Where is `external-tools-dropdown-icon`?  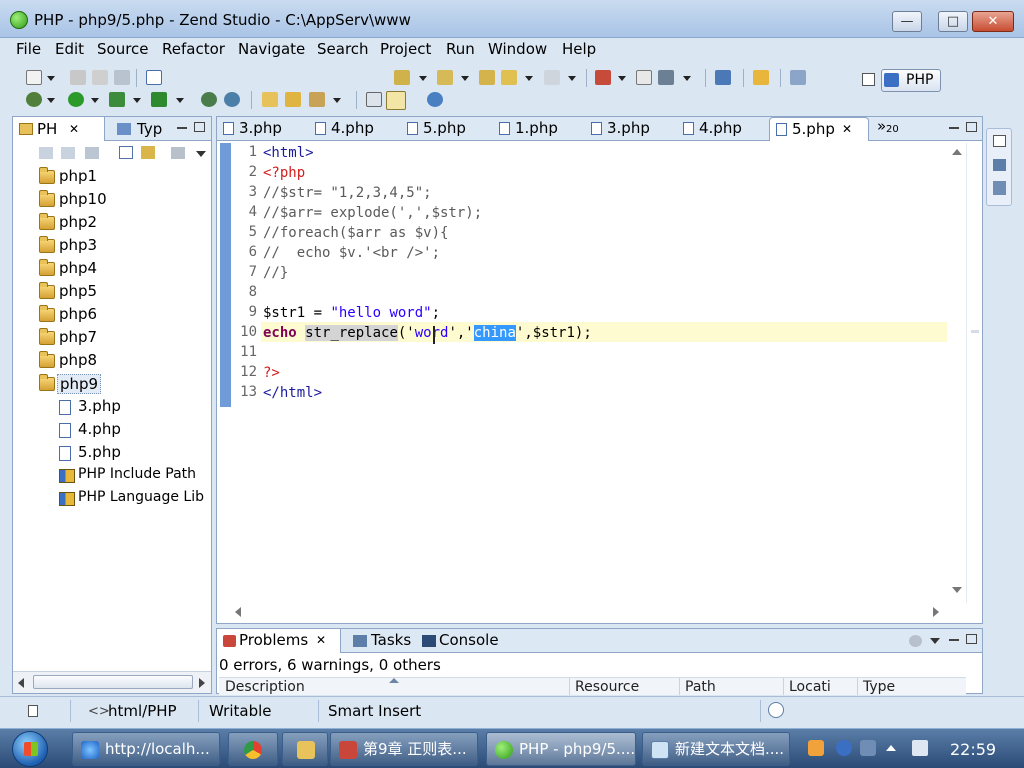
external-tools-dropdown-icon is located at coordinates (180, 100).